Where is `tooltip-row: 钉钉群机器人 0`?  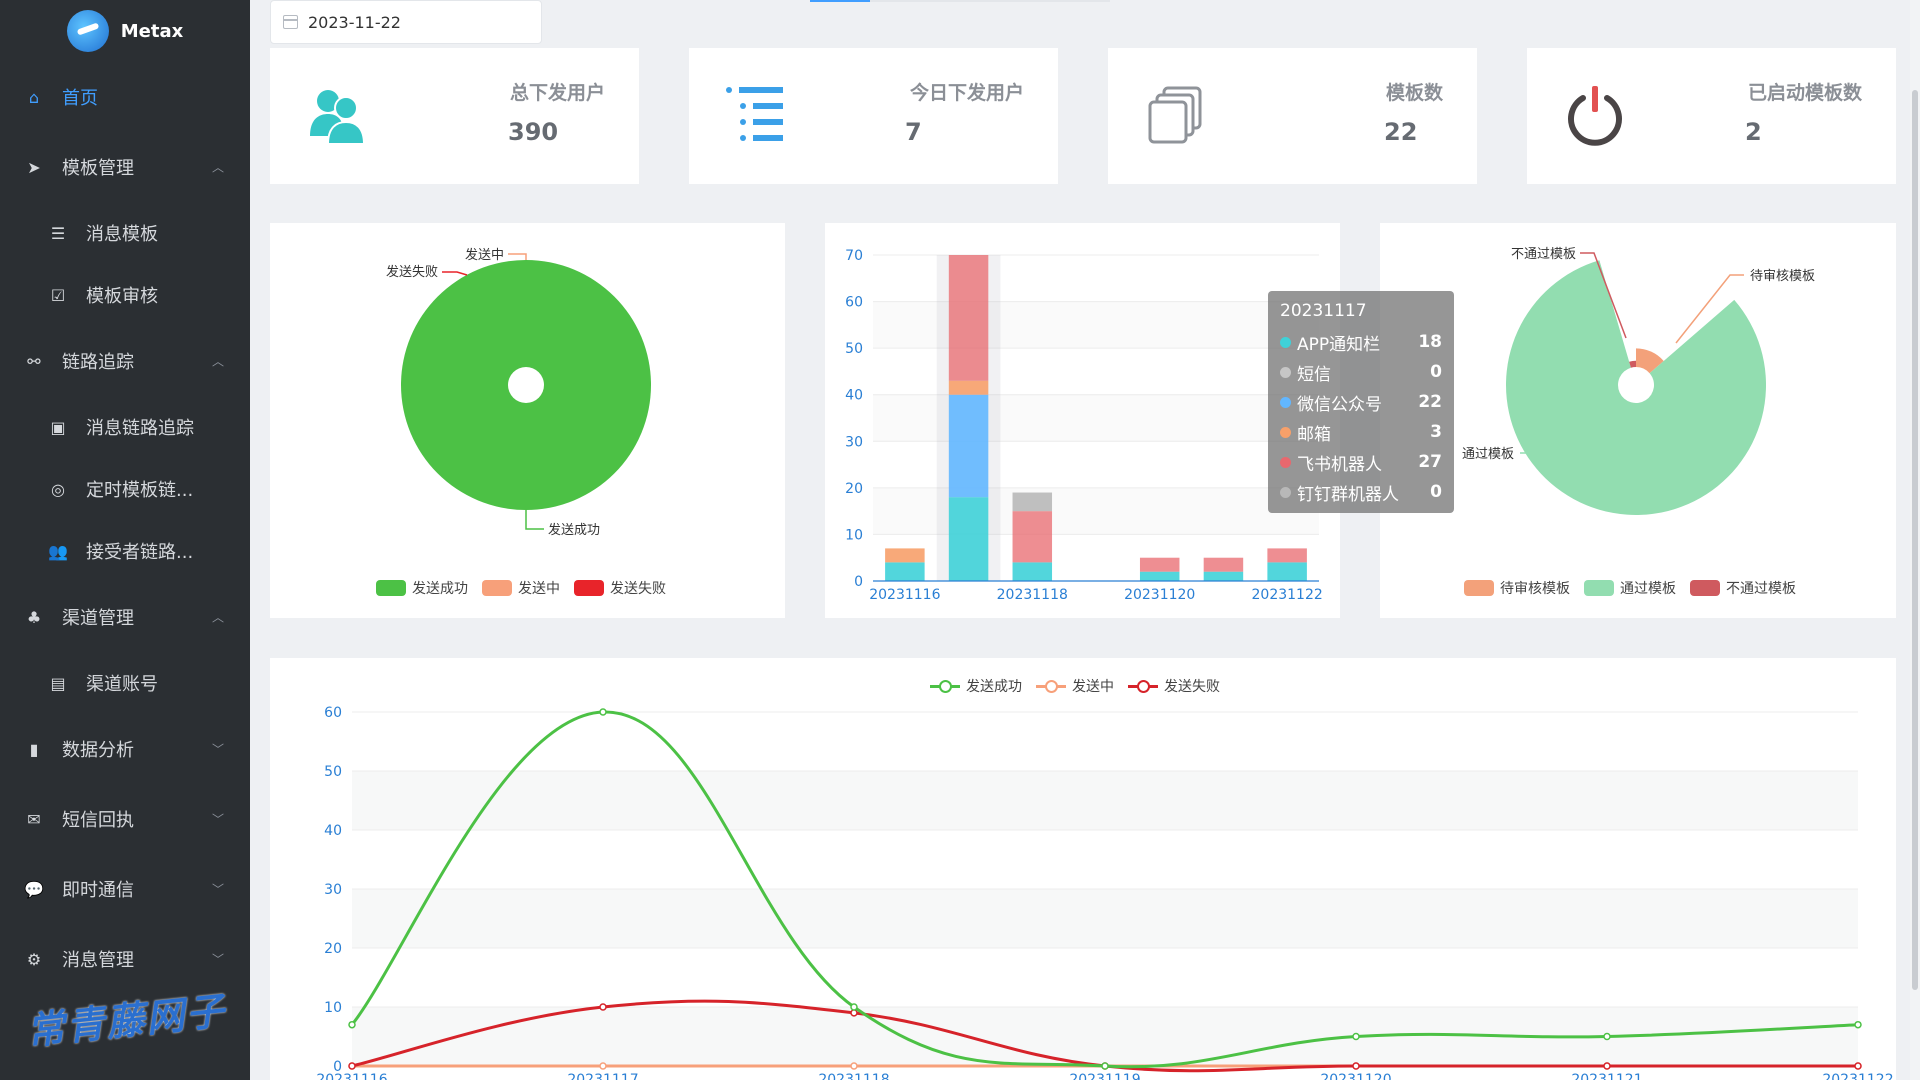
tooltip-row: 钉钉群机器人 0 is located at coordinates (1361, 492).